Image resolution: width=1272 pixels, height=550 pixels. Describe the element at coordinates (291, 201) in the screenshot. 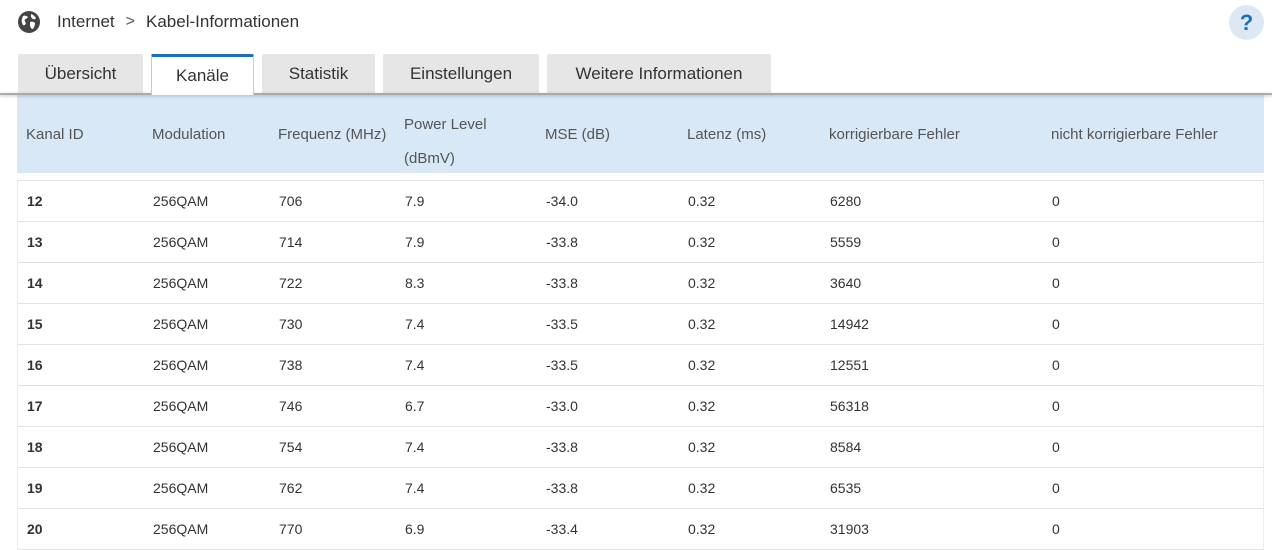

I see `cell-frequenz: 706` at that location.